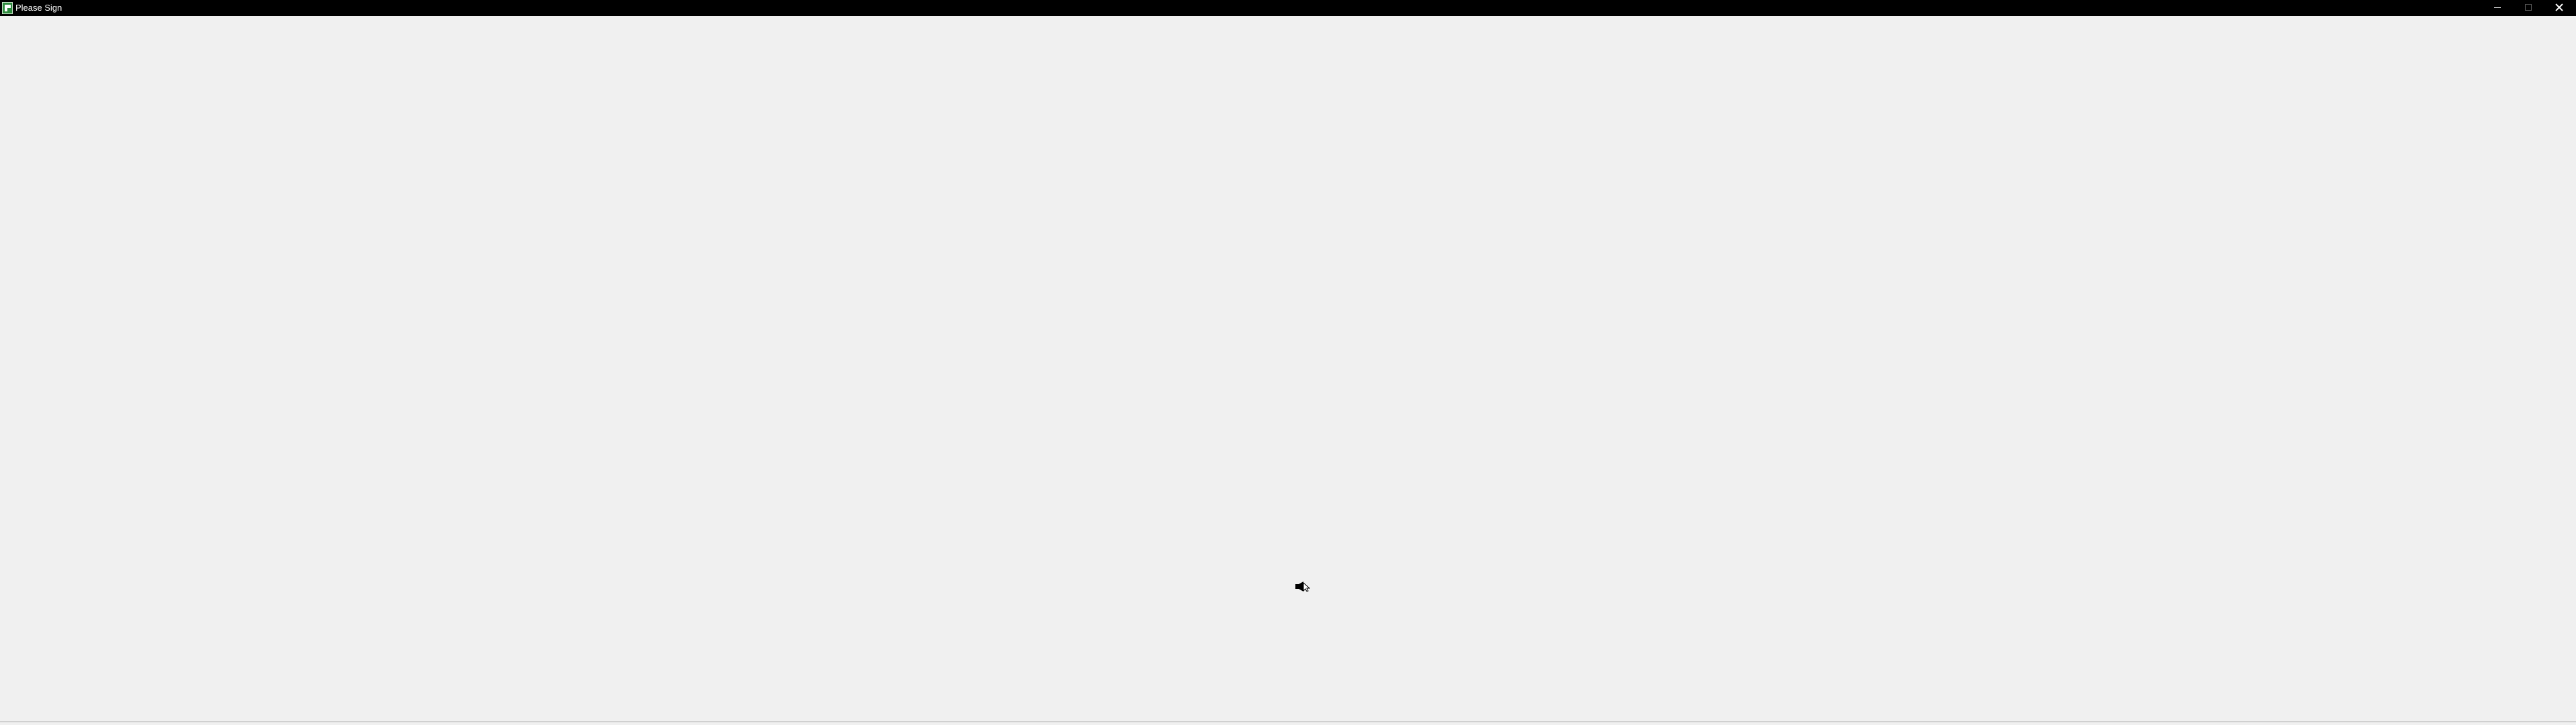 The height and width of the screenshot is (725, 2576). What do you see at coordinates (1288, 721) in the screenshot?
I see `window-bottom-border` at bounding box center [1288, 721].